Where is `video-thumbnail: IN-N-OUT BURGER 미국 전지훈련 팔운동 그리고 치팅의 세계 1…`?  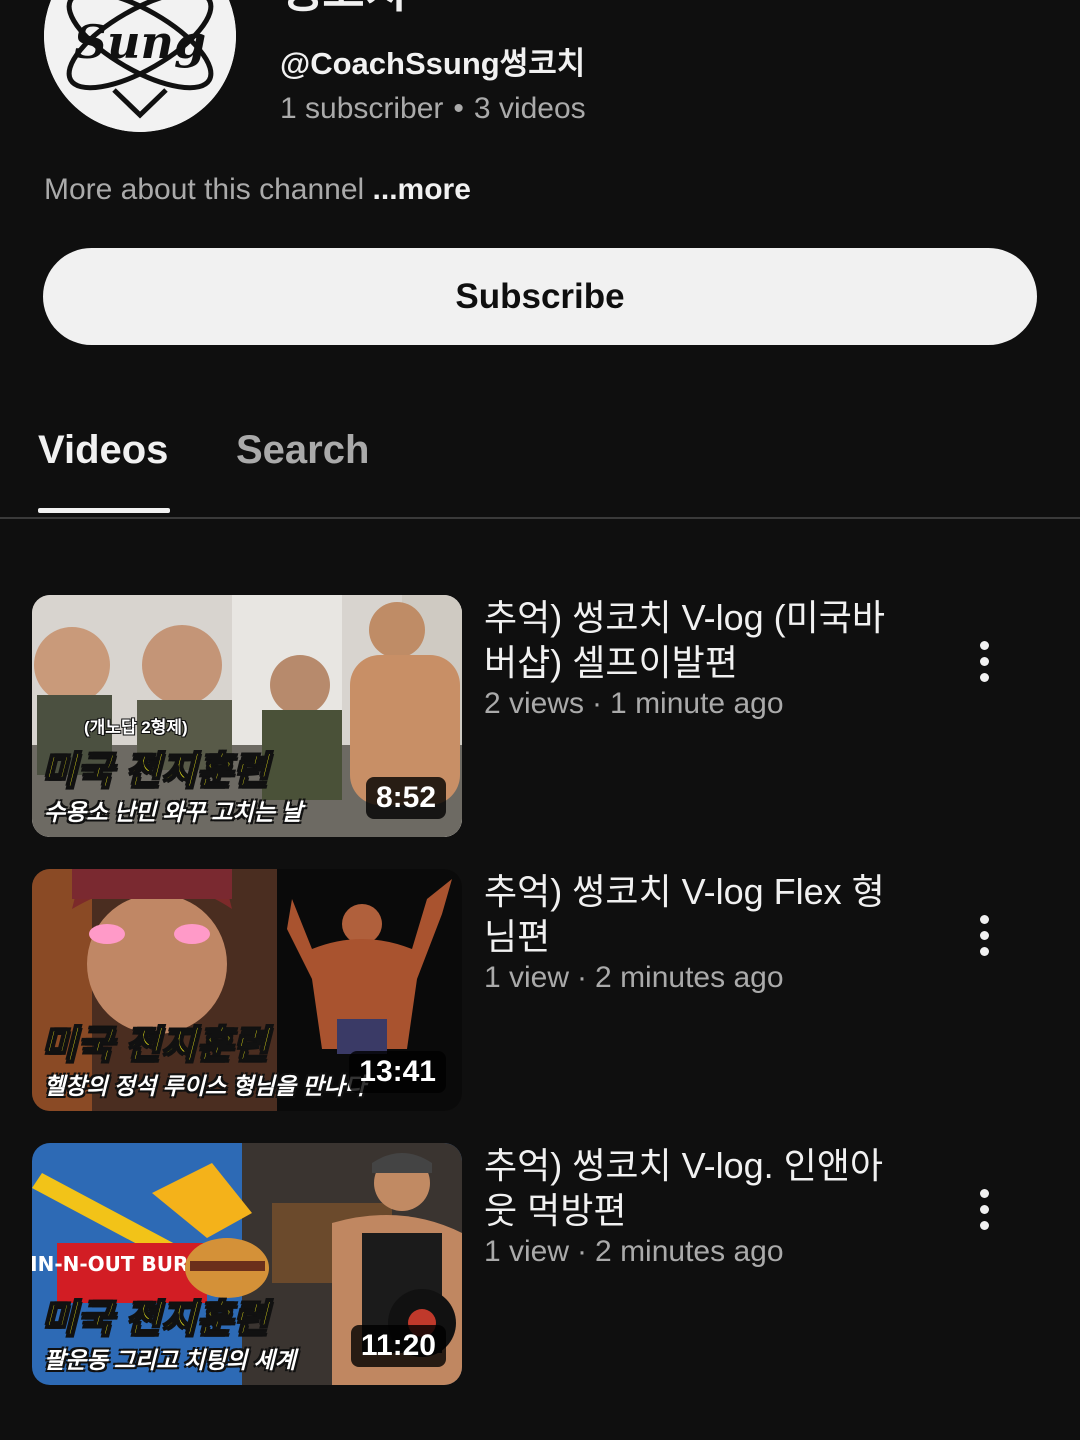
video-thumbnail: IN-N-OUT BURGER 미국 전지훈련 팔운동 그리고 치팅의 세계 1… is located at coordinates (247, 1264).